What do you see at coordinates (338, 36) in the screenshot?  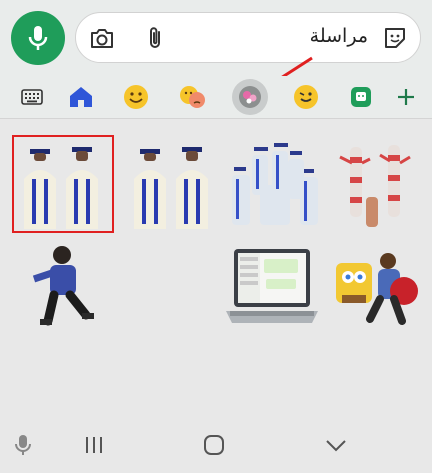 I see `message-placeholder: مراسلة` at bounding box center [338, 36].